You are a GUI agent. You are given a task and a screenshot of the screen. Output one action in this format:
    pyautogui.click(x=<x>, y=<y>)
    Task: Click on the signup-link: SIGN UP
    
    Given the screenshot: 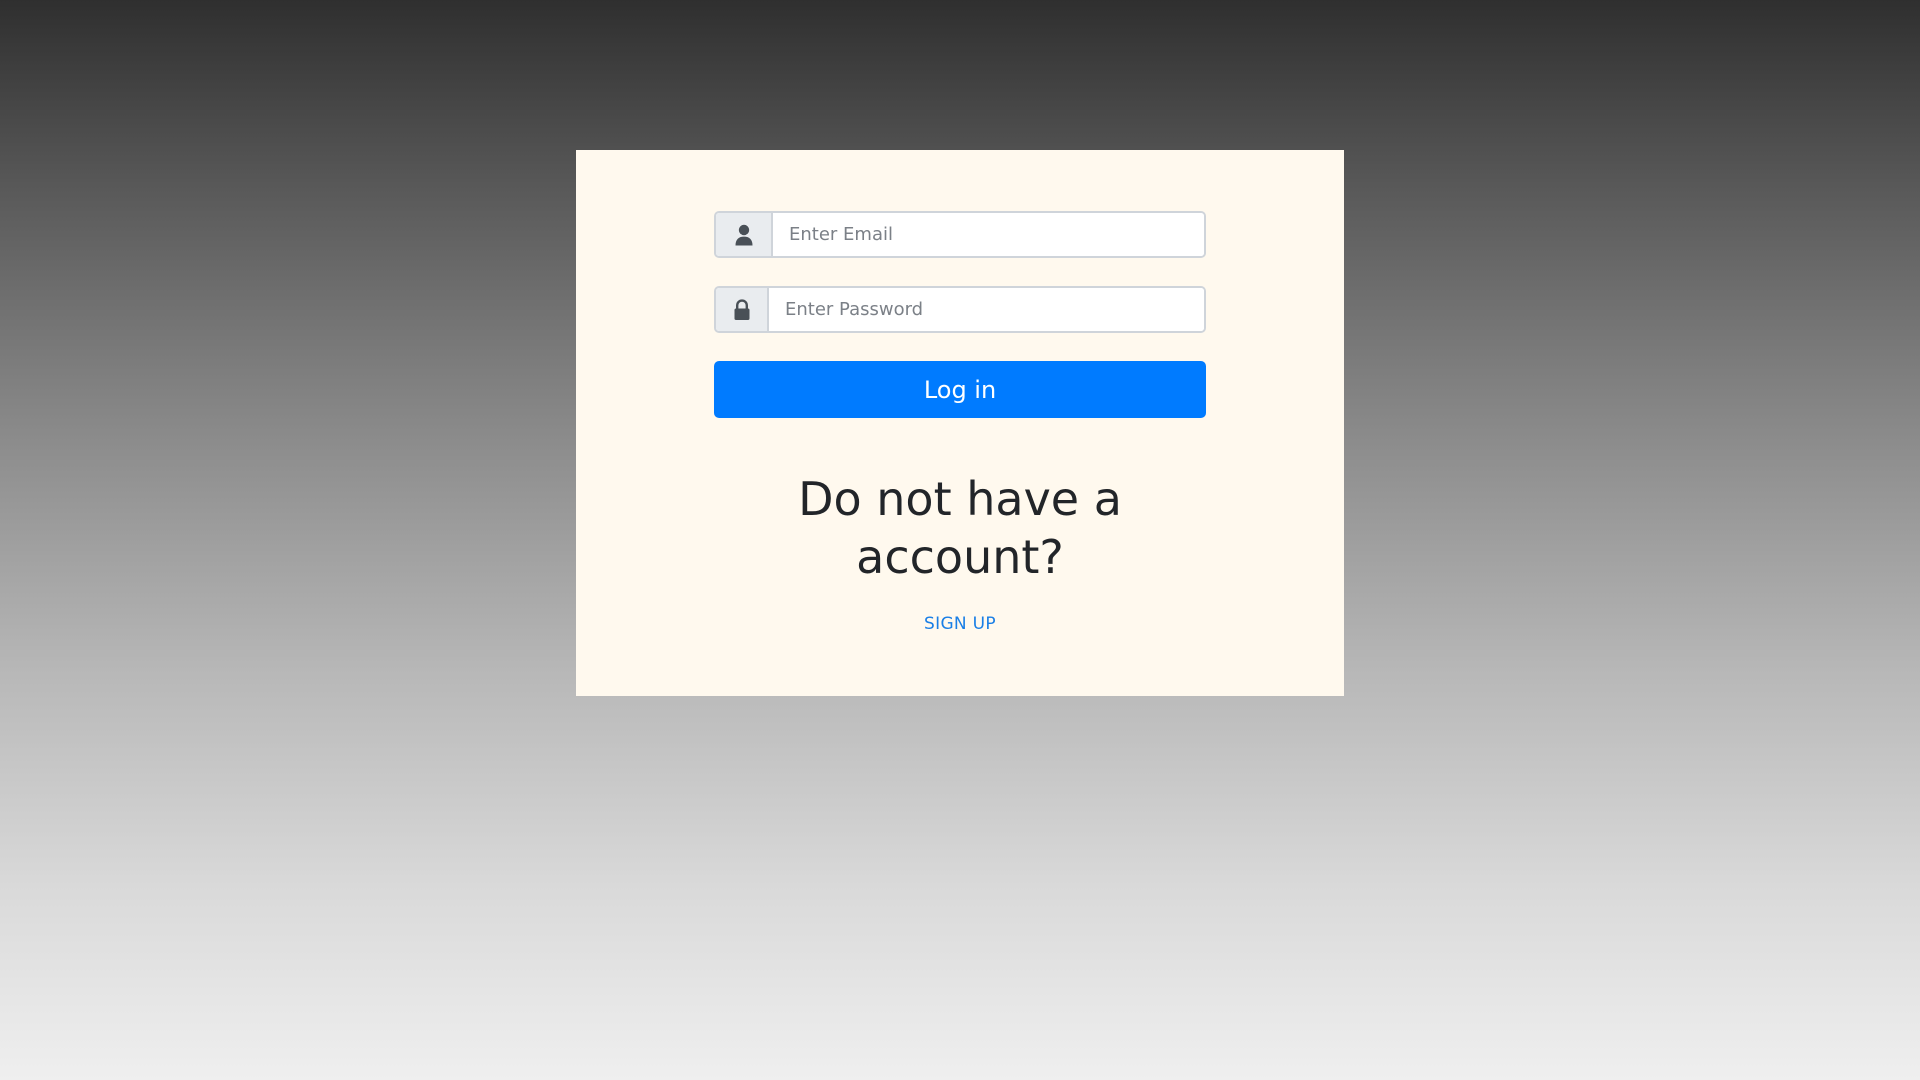 What is the action you would take?
    pyautogui.click(x=960, y=624)
    